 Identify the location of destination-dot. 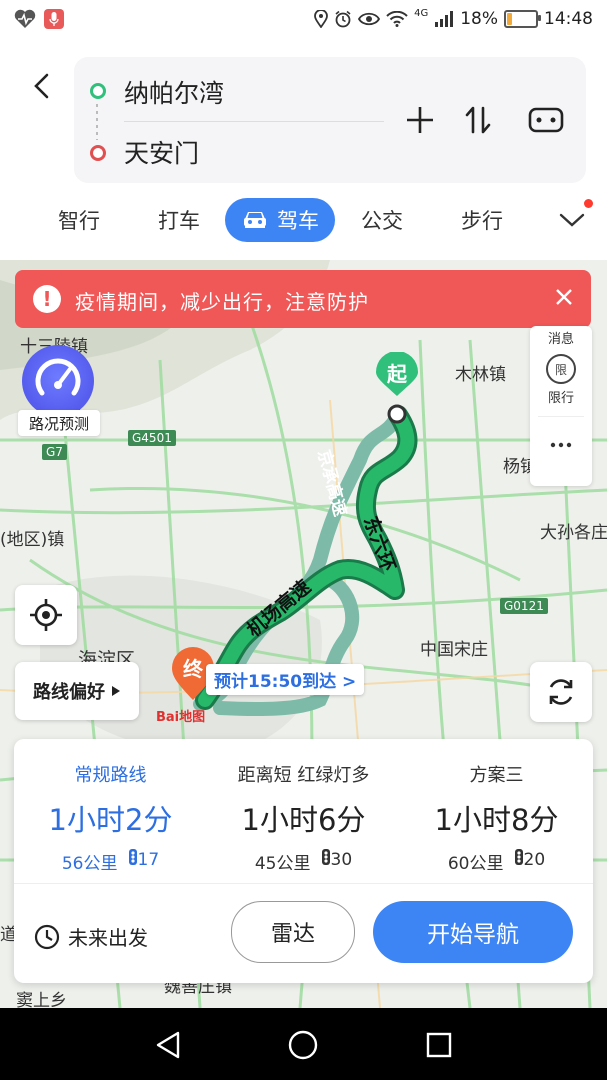
(98, 153).